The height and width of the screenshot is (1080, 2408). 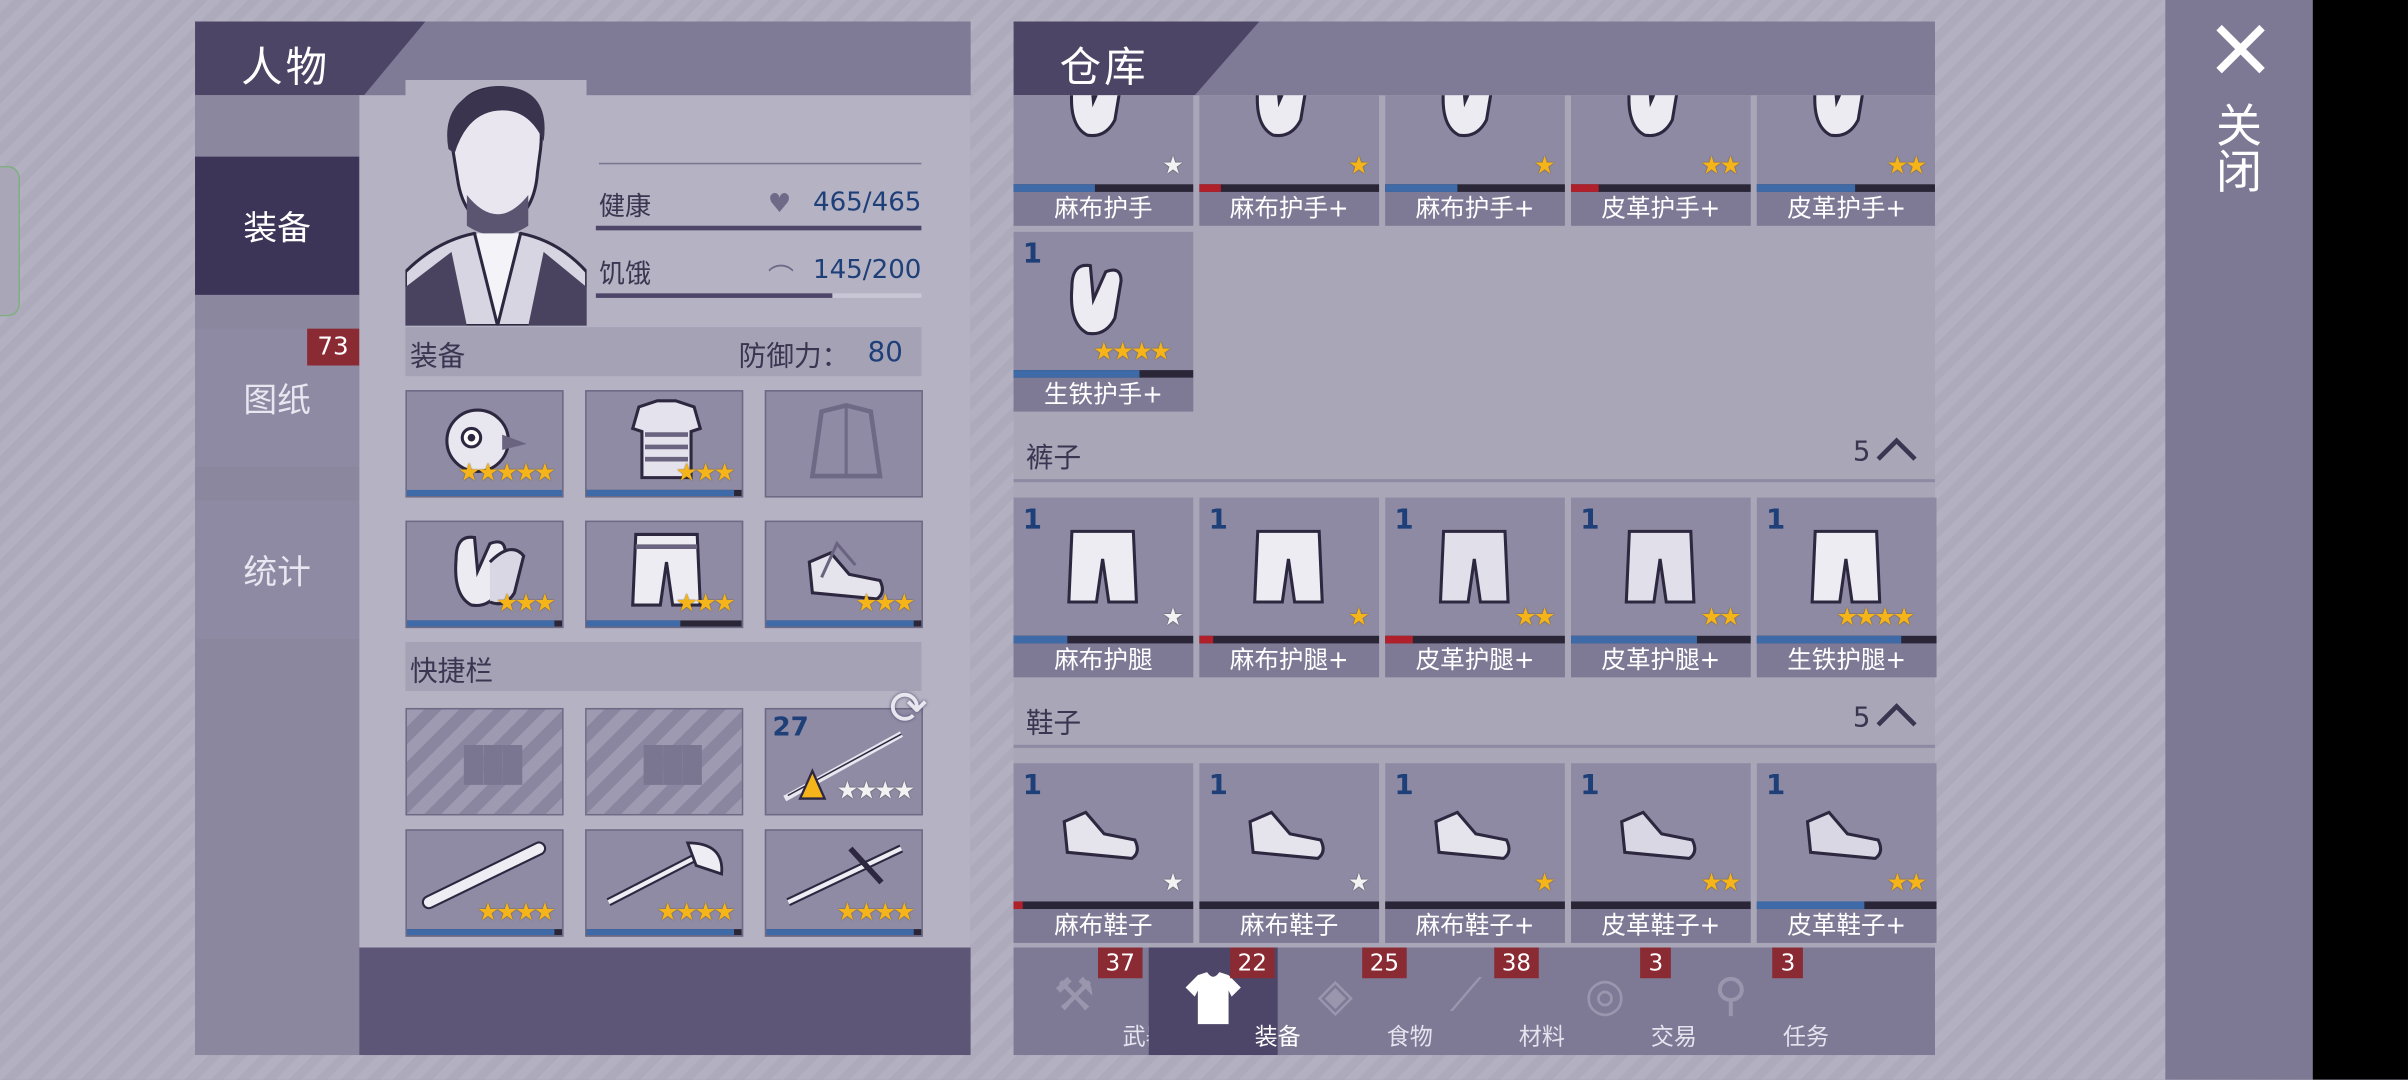 What do you see at coordinates (484, 444) in the screenshot?
I see `equip-slot-head: ★★★★★` at bounding box center [484, 444].